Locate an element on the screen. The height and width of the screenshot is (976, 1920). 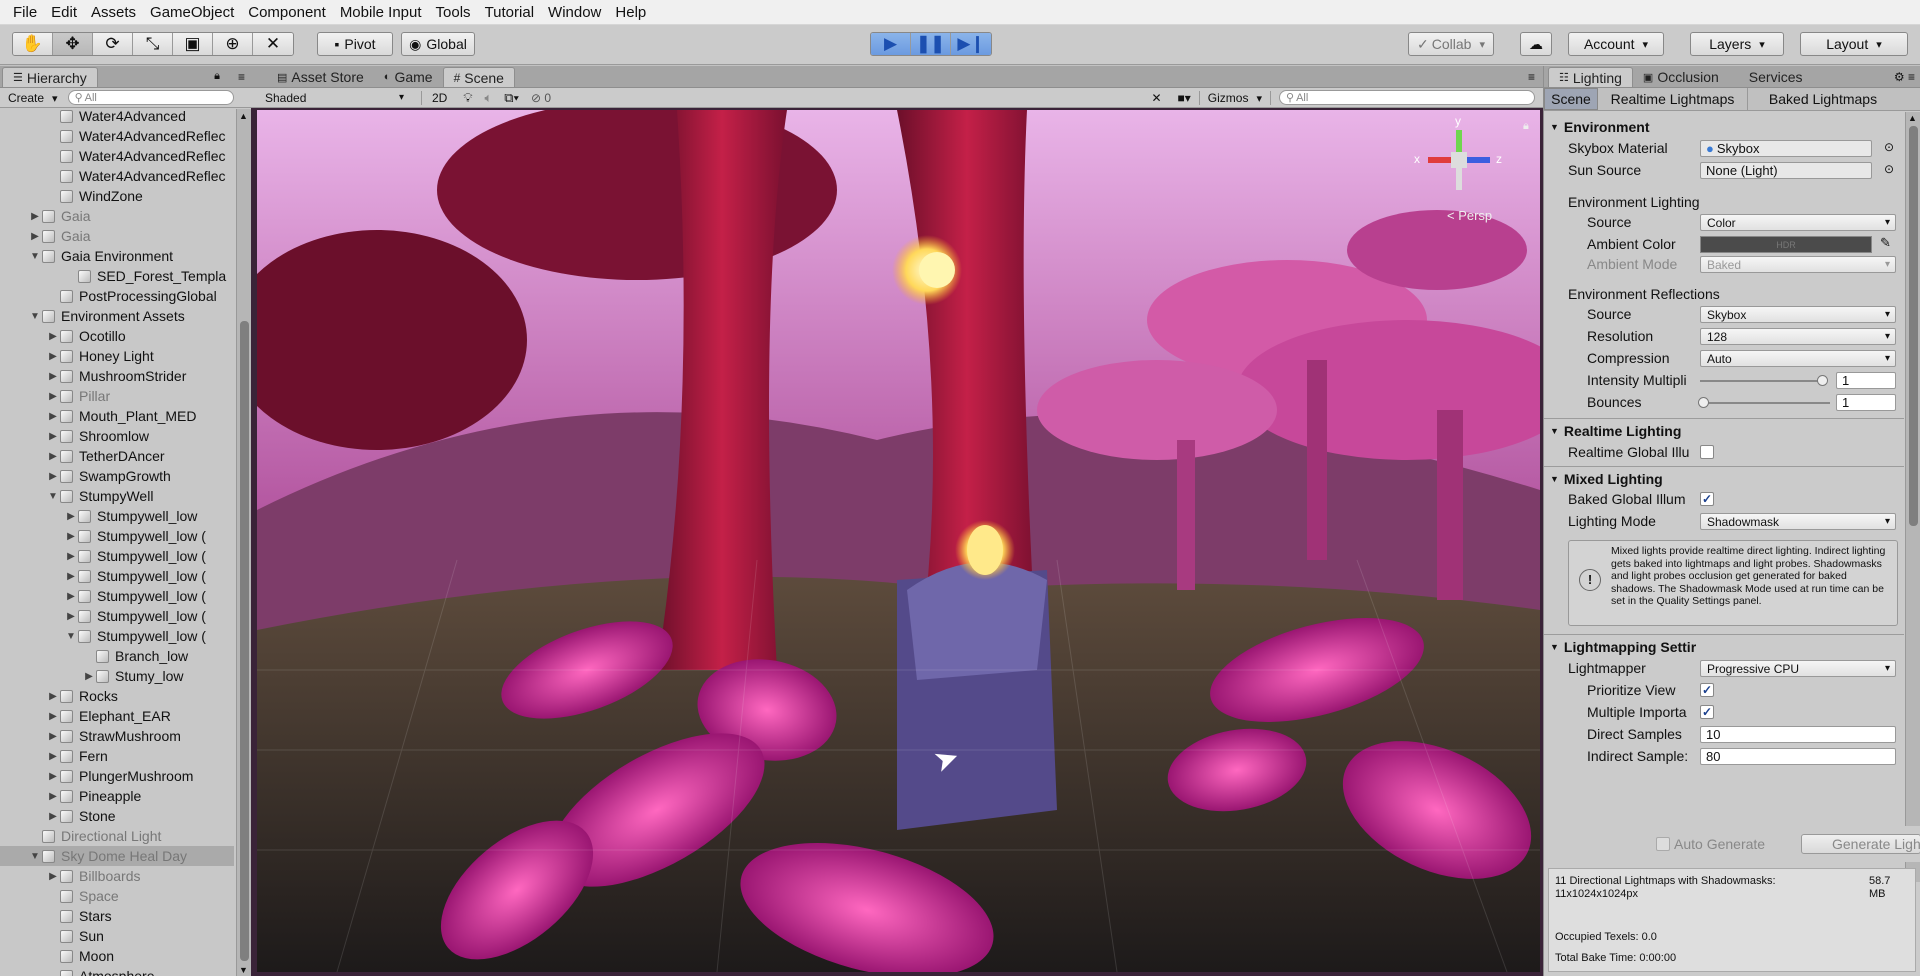
scene-panel-menu-icon: ≡ is located at coordinates (1531, 77).